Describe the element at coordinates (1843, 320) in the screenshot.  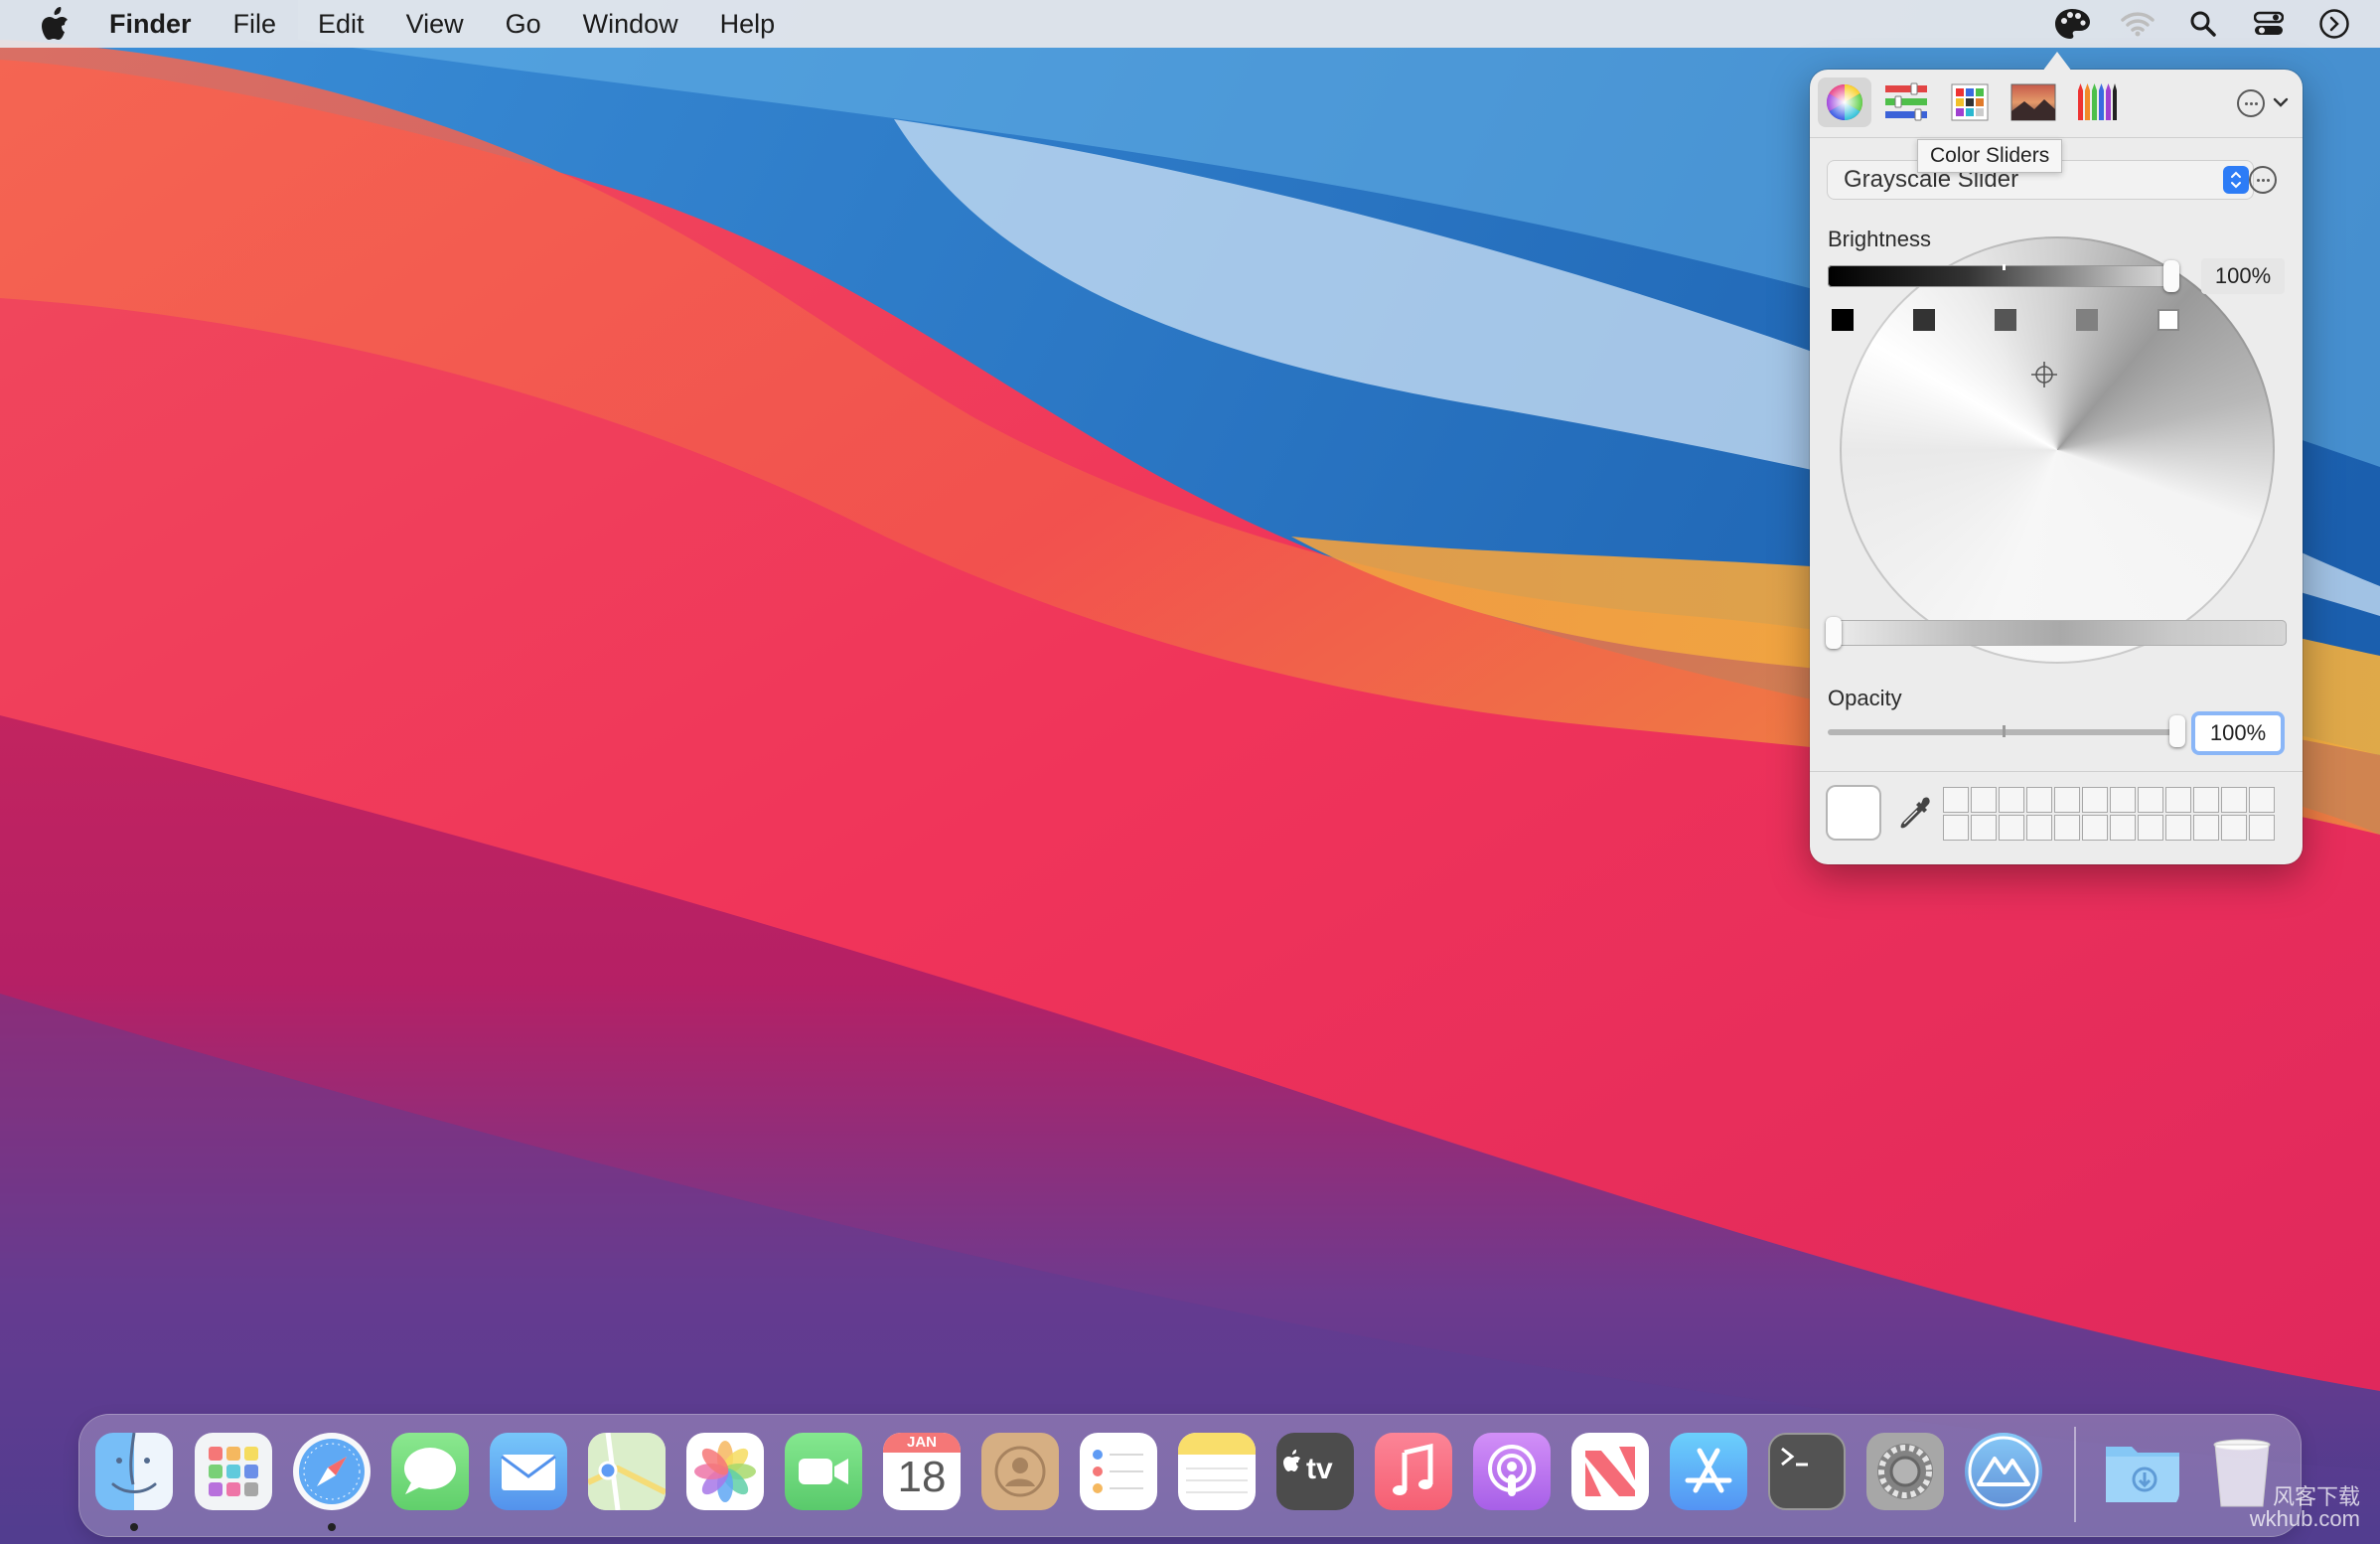
I see `gray-preset-black` at that location.